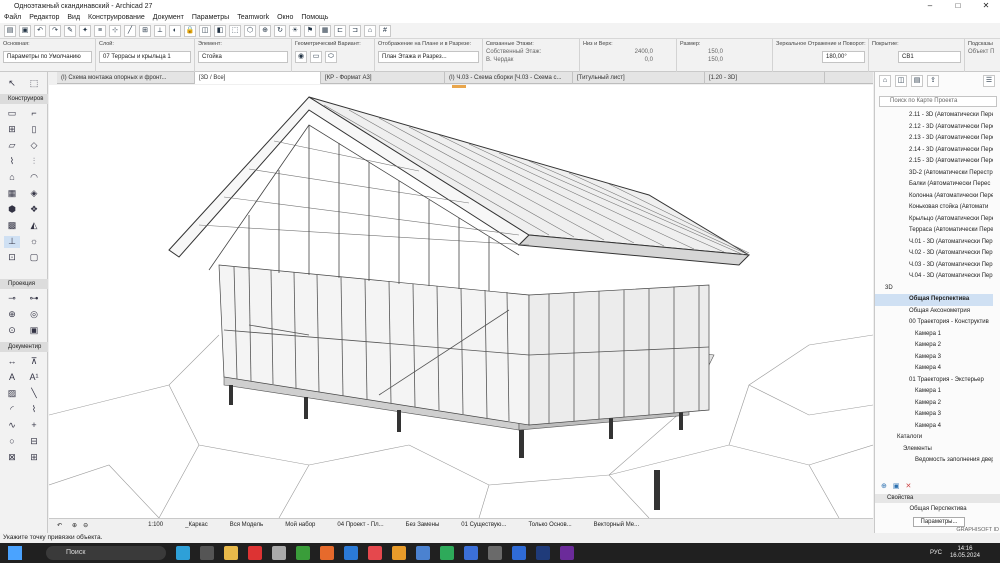  What do you see at coordinates (934, 197) in the screenshot?
I see `tree-item: Колонна (Автоматически Пере` at bounding box center [934, 197].